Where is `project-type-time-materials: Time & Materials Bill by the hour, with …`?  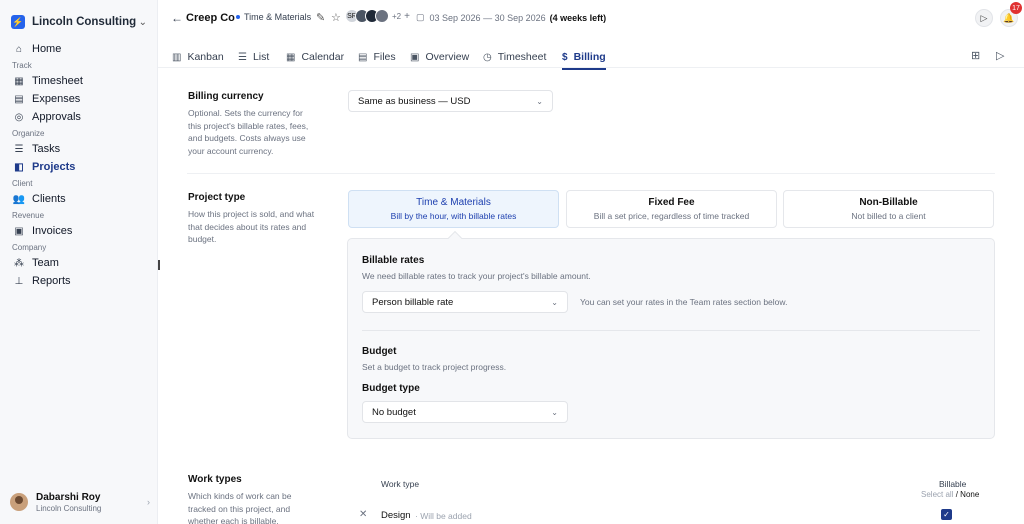 project-type-time-materials: Time & Materials Bill by the hour, with … is located at coordinates (453, 209).